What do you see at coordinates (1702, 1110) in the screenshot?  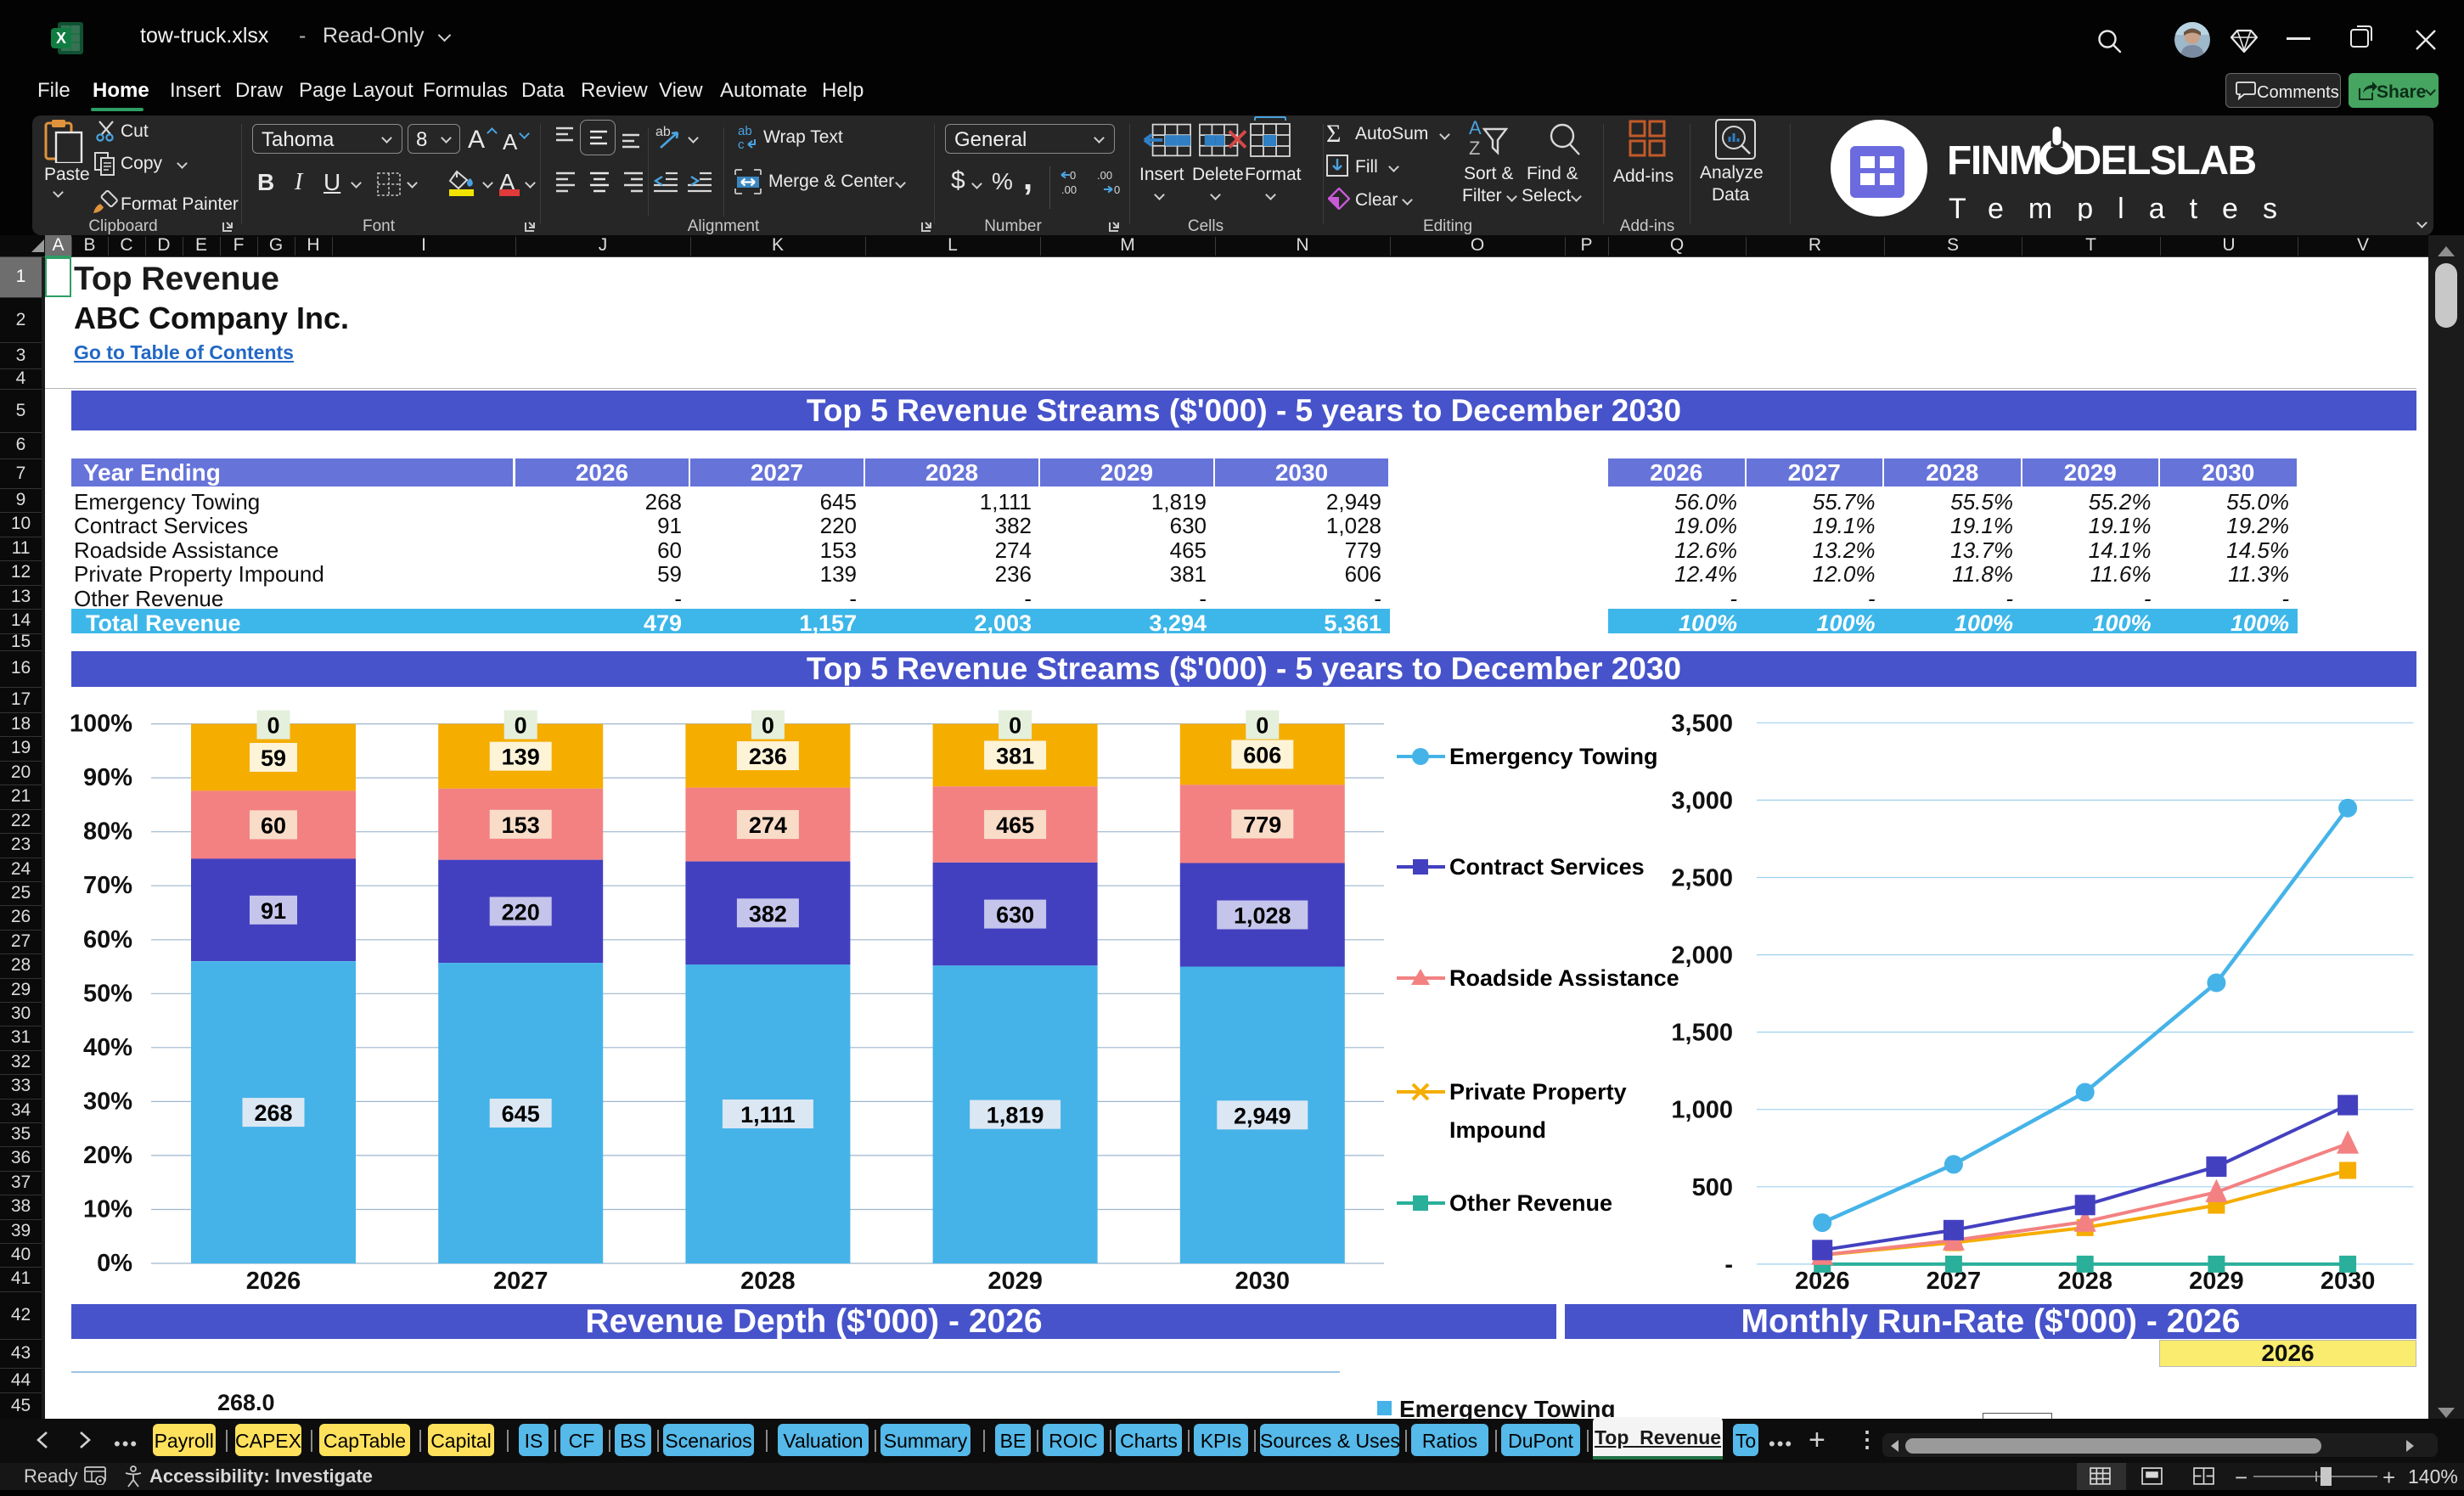 I see `svg-text: 1,000` at bounding box center [1702, 1110].